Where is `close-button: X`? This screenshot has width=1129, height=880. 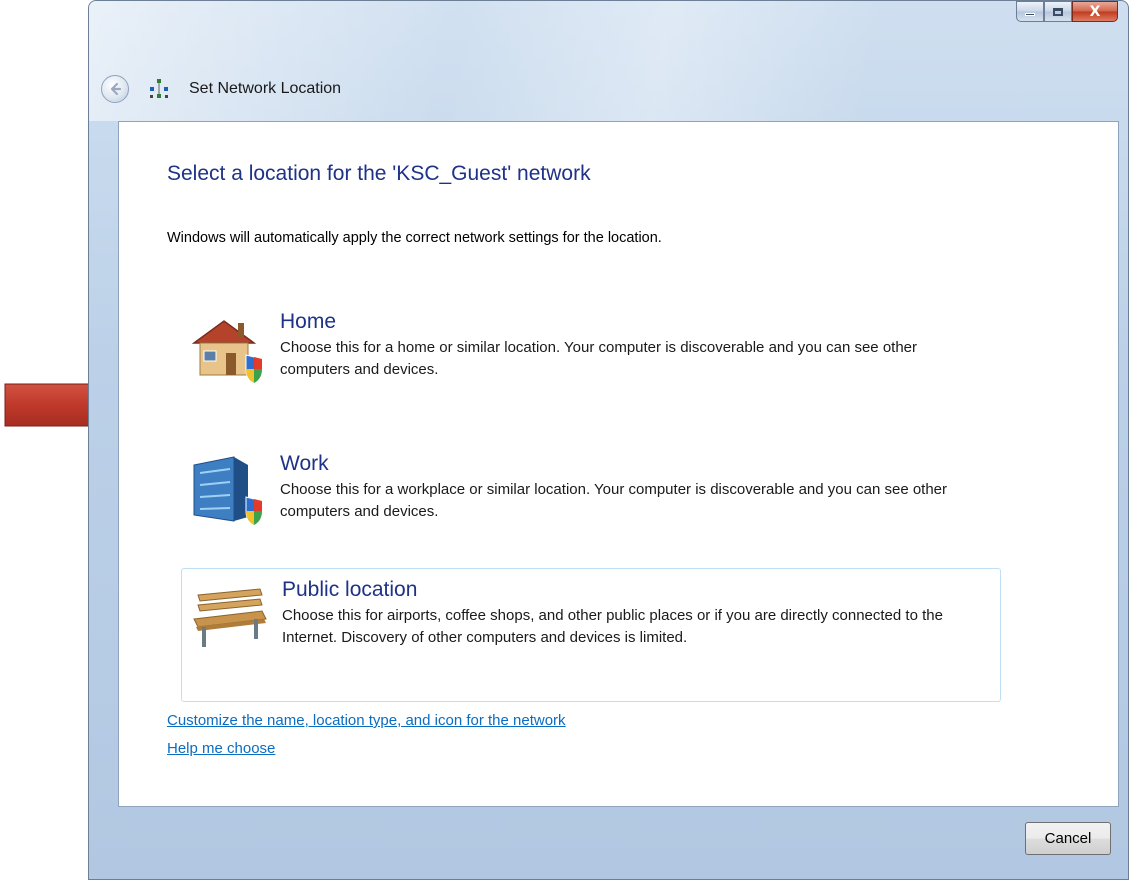 close-button: X is located at coordinates (1095, 11).